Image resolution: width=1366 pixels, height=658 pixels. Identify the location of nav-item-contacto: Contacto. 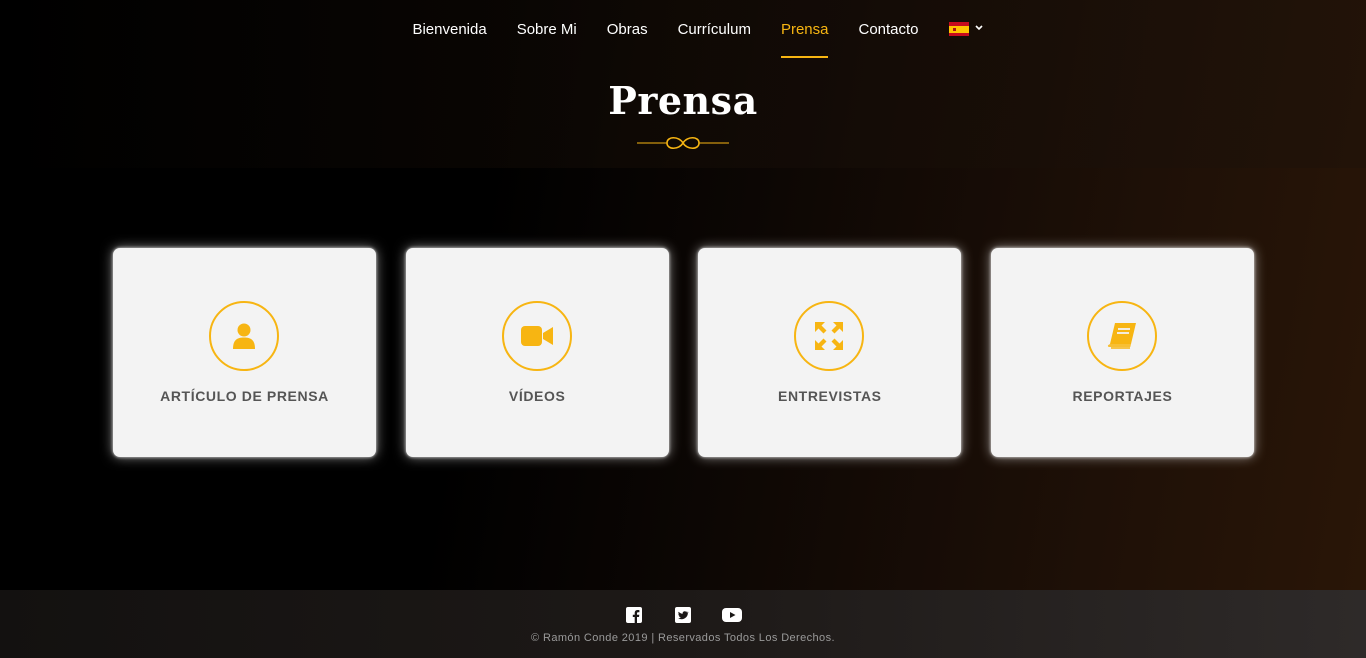
(888, 29).